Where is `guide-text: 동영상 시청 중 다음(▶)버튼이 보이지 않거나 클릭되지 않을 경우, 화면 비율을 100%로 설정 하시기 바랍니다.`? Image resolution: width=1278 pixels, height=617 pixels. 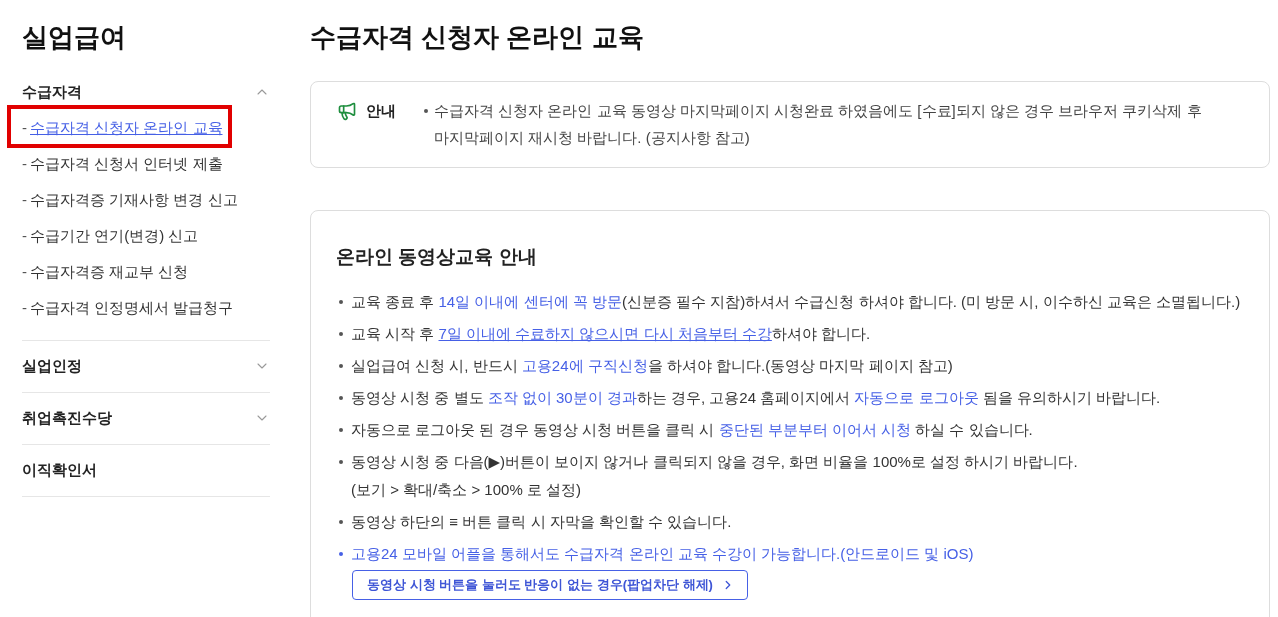 guide-text: 동영상 시청 중 다음(▶)버튼이 보이지 않거나 클릭되지 않을 경우, 화면 비율을 100%로 설정 하시기 바랍니다. is located at coordinates (714, 462).